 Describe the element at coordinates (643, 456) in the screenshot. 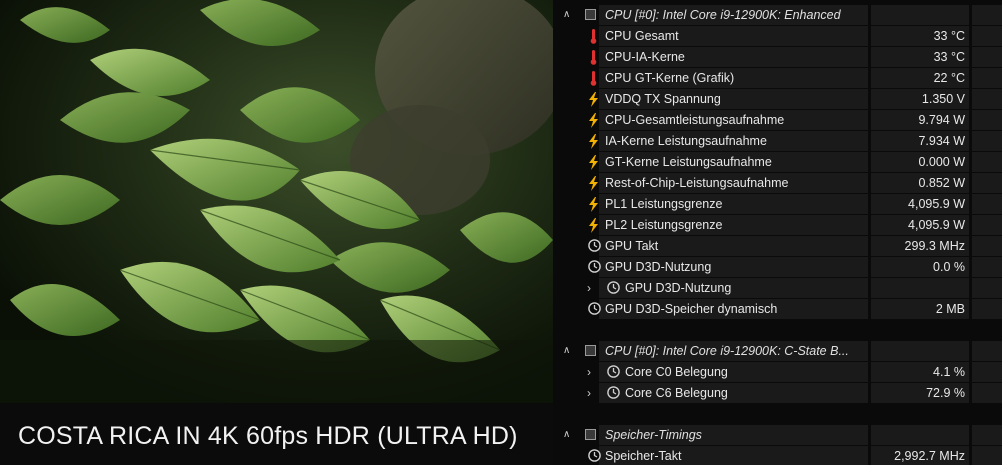

I see `sensor-label: Speicher-Takt` at that location.